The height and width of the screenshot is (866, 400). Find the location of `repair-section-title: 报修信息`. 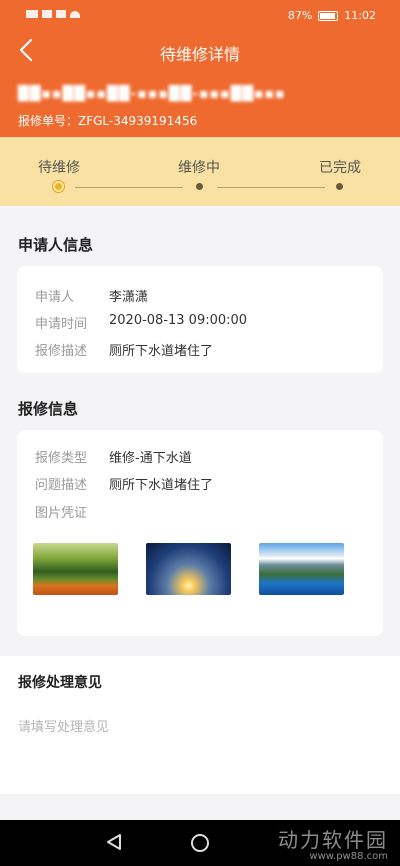

repair-section-title: 报修信息 is located at coordinates (48, 409).